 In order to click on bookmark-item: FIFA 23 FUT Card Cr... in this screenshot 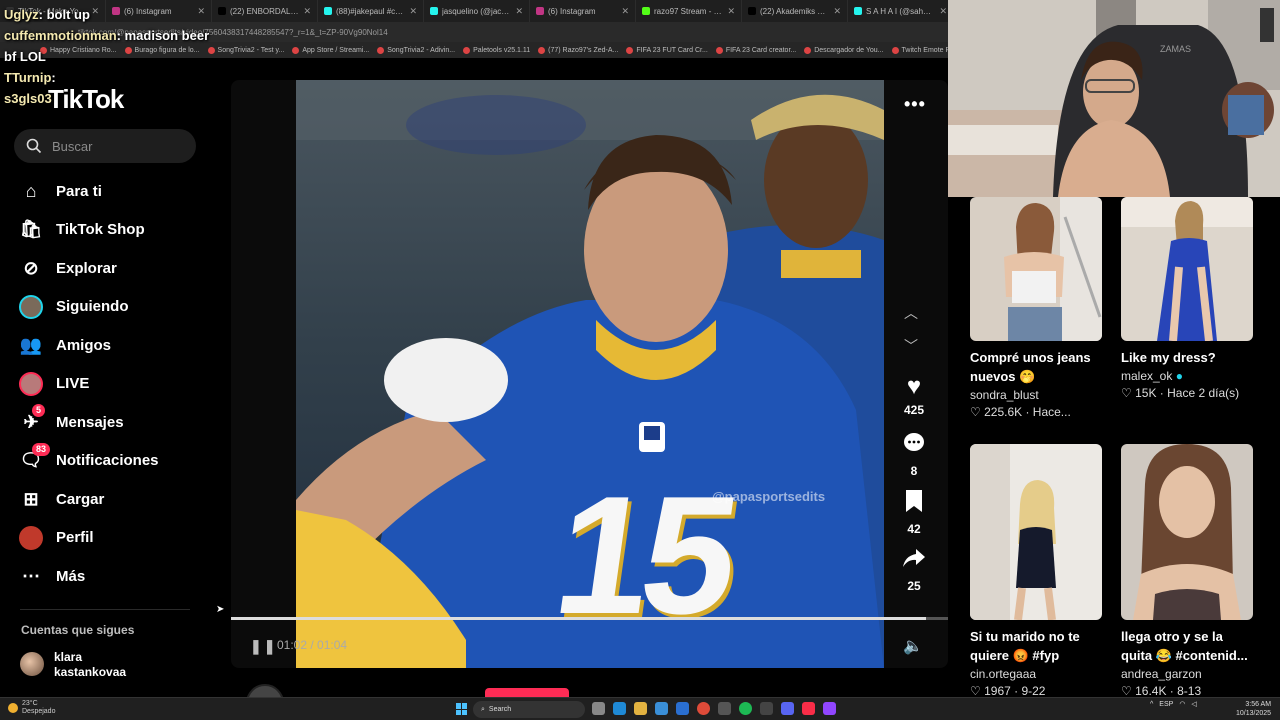, I will do `click(667, 50)`.